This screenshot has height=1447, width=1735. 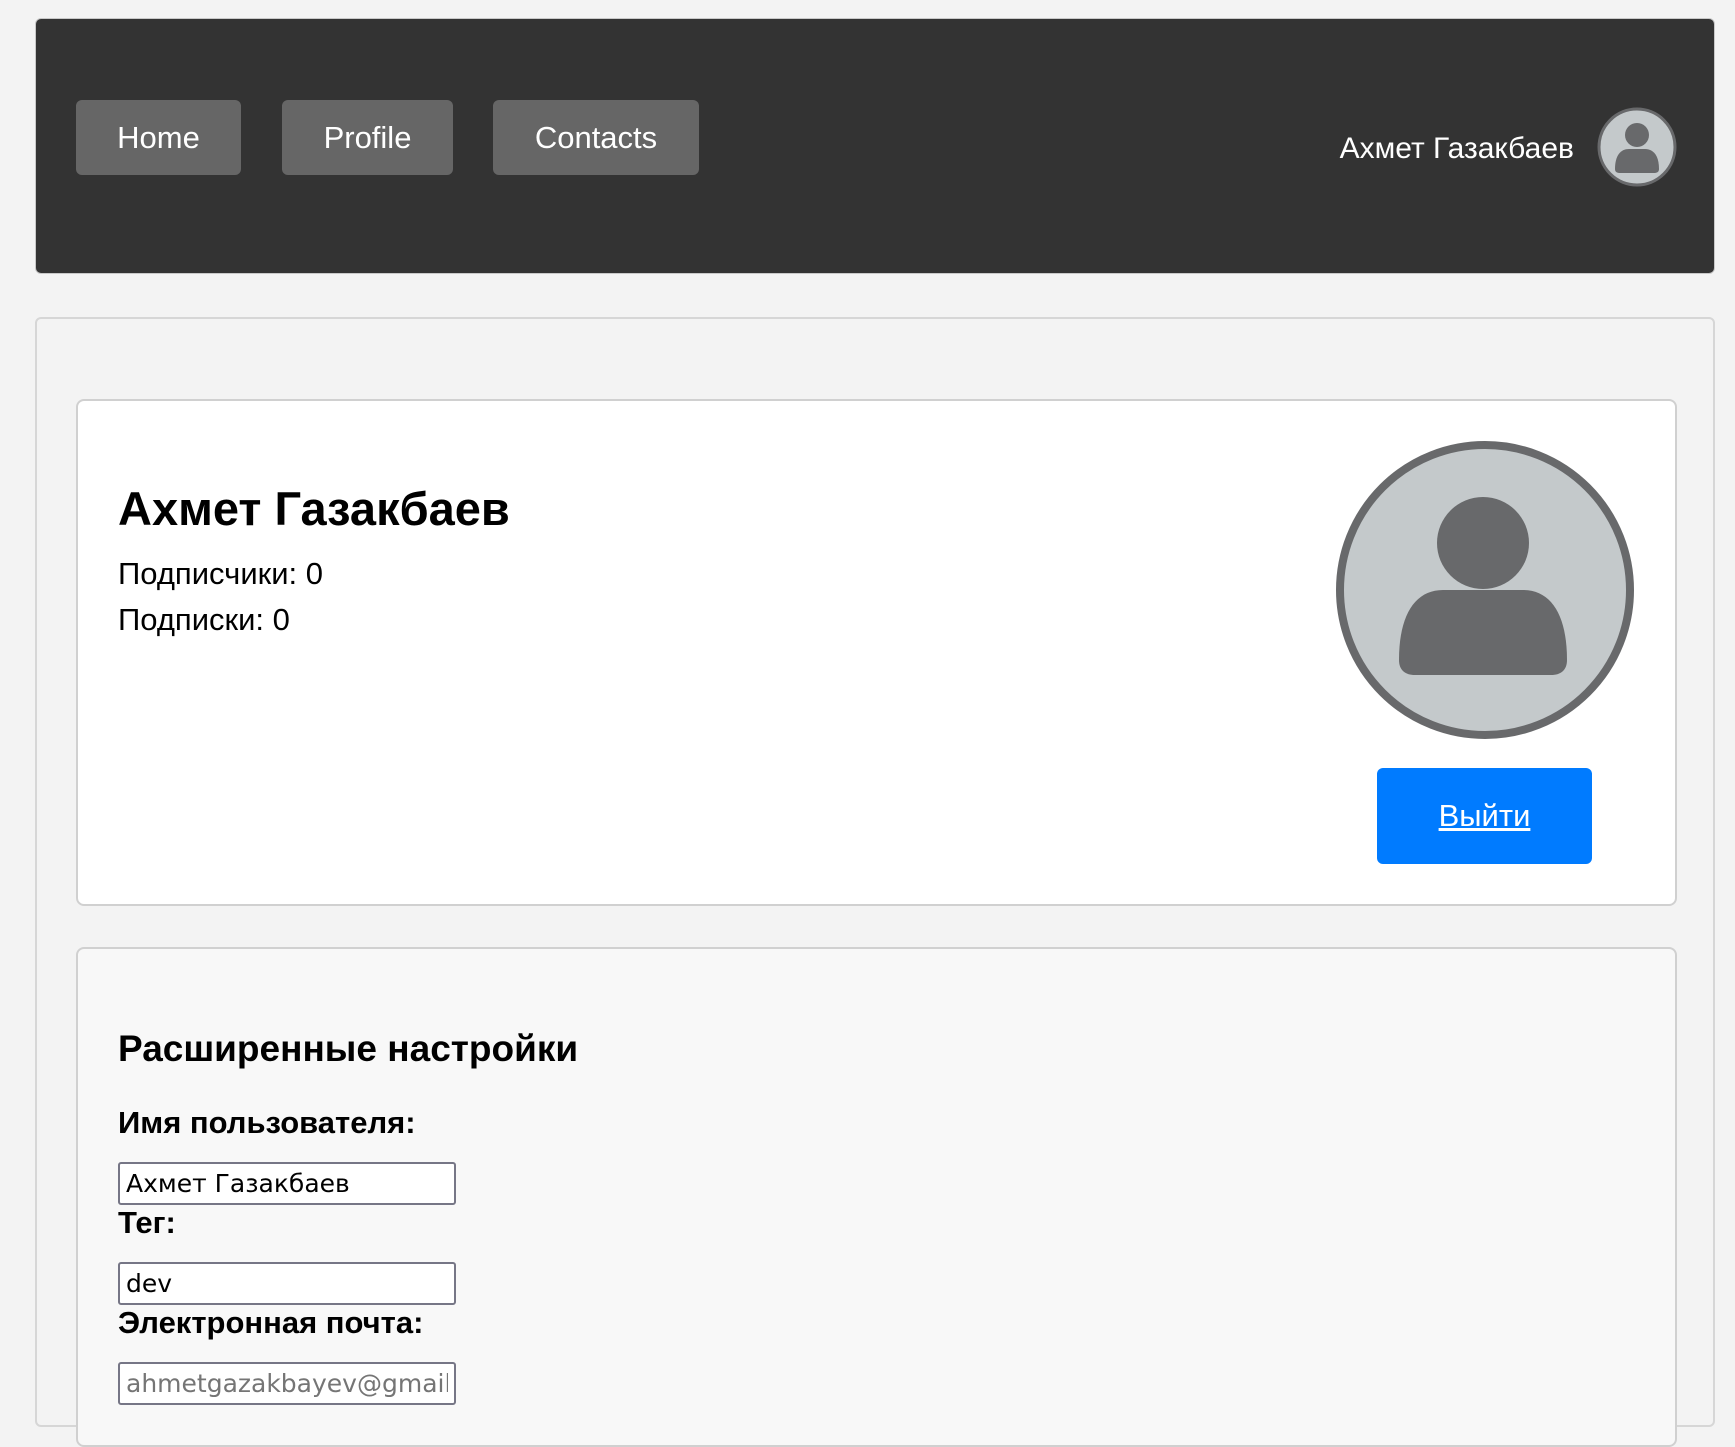 I want to click on nav-home-button: Home, so click(x=158, y=137).